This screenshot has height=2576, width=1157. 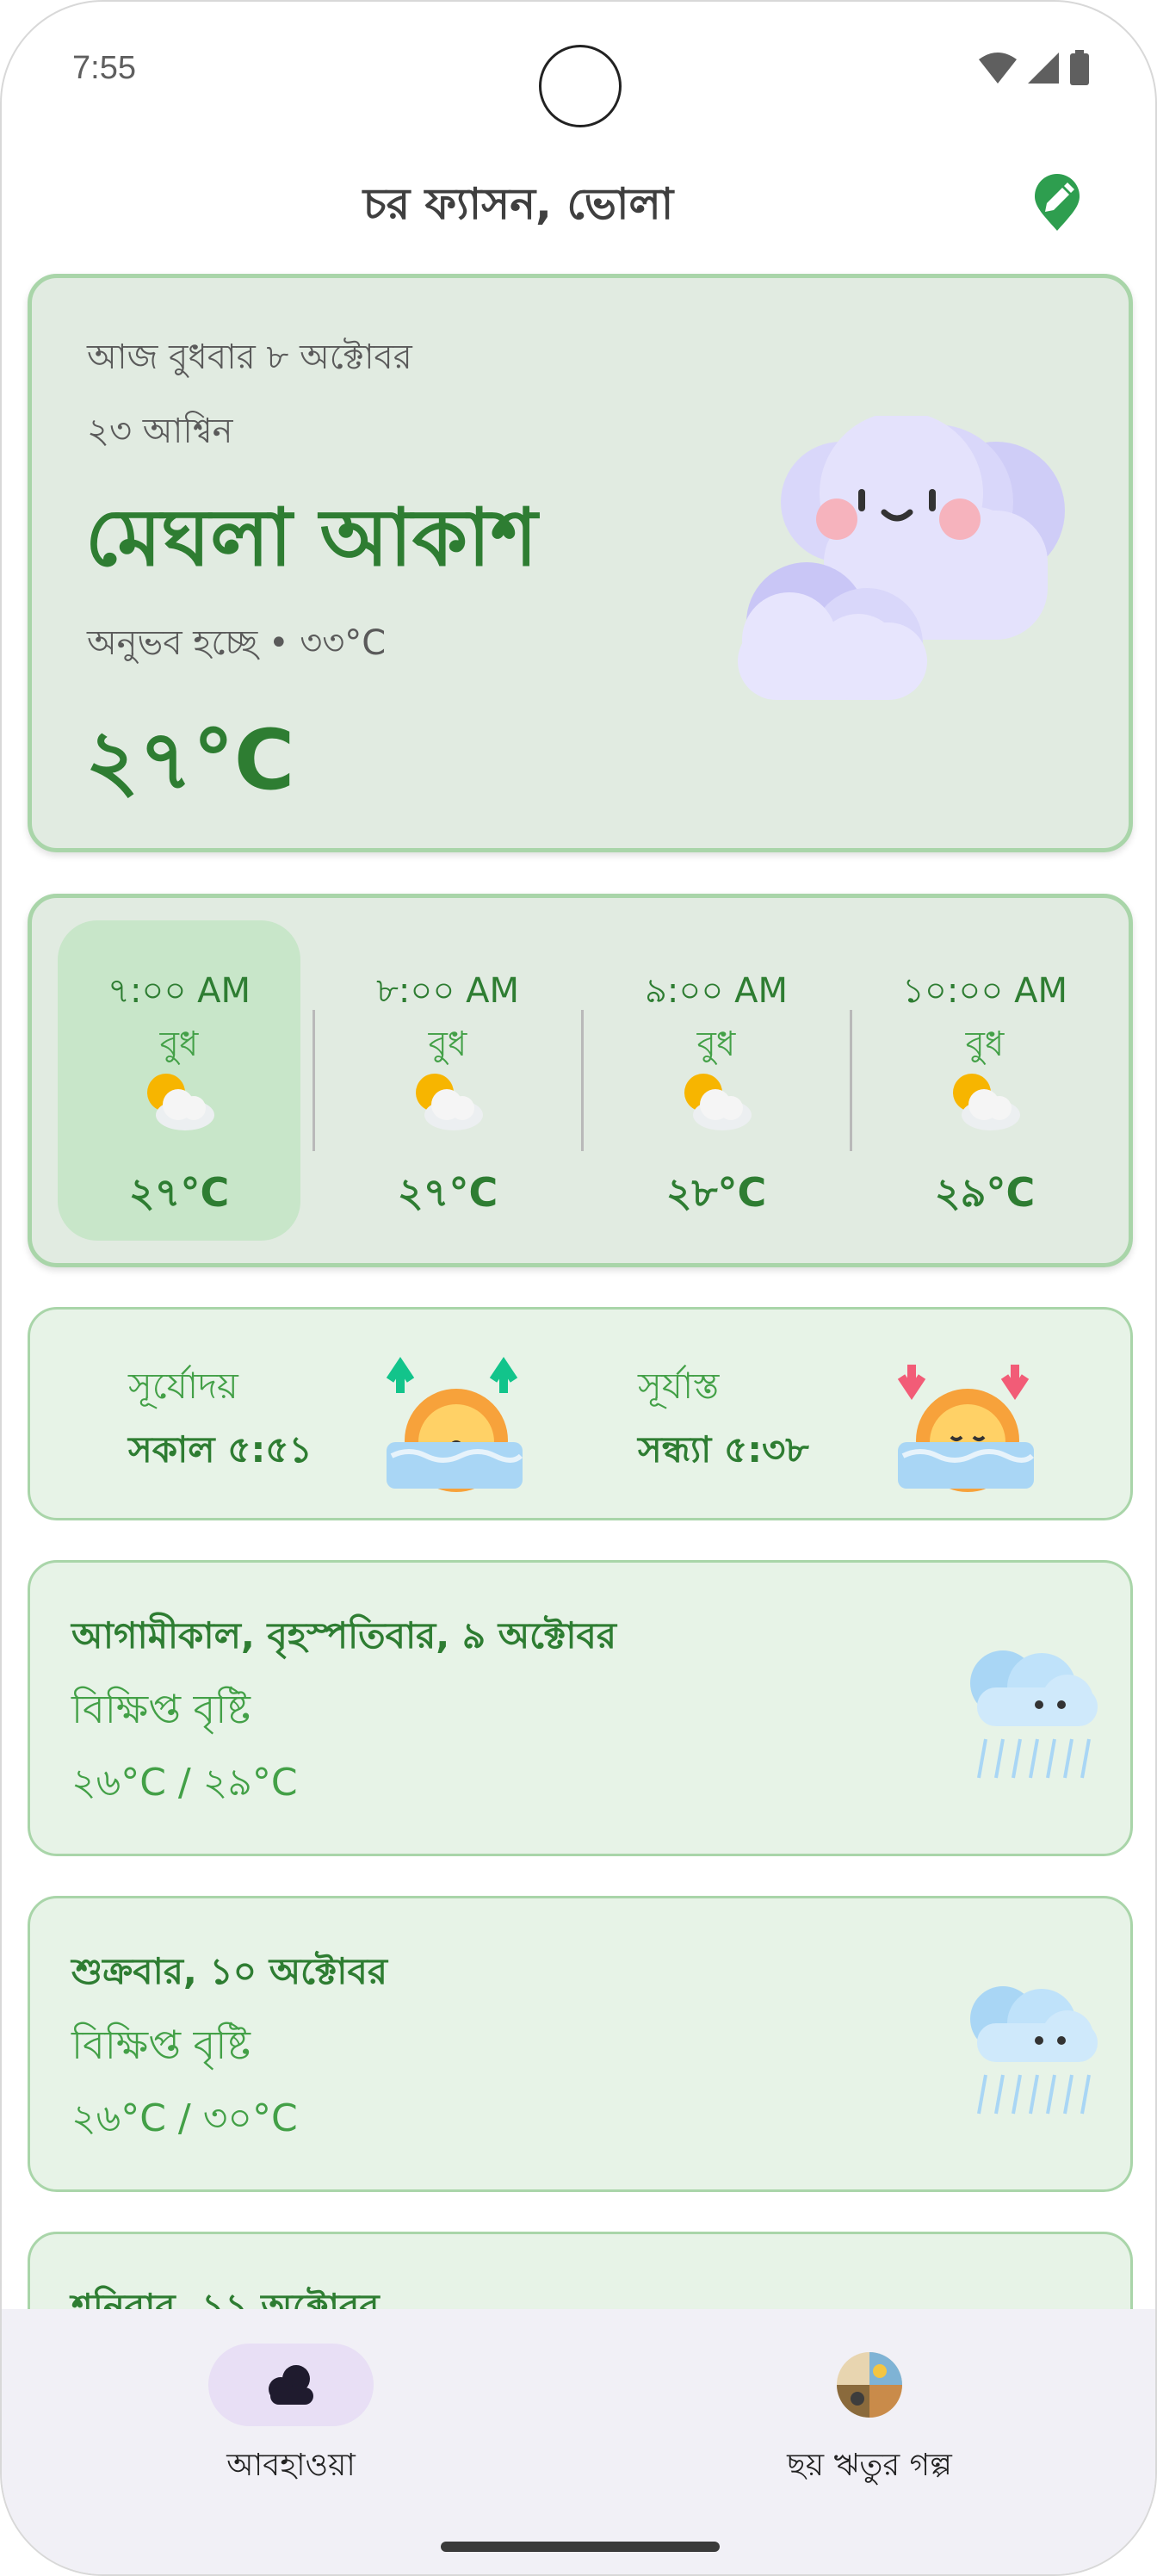 I want to click on nav-six-seasons-label: ছয় ঋতুর গল্প, so click(x=870, y=2465).